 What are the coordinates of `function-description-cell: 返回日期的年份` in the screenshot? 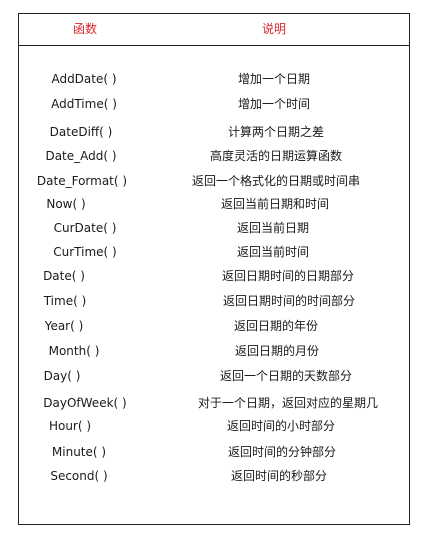 It's located at (275, 326).